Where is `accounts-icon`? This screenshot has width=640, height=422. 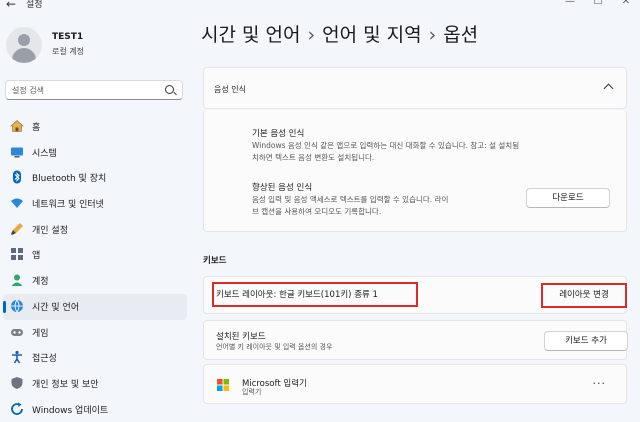 accounts-icon is located at coordinates (17, 280).